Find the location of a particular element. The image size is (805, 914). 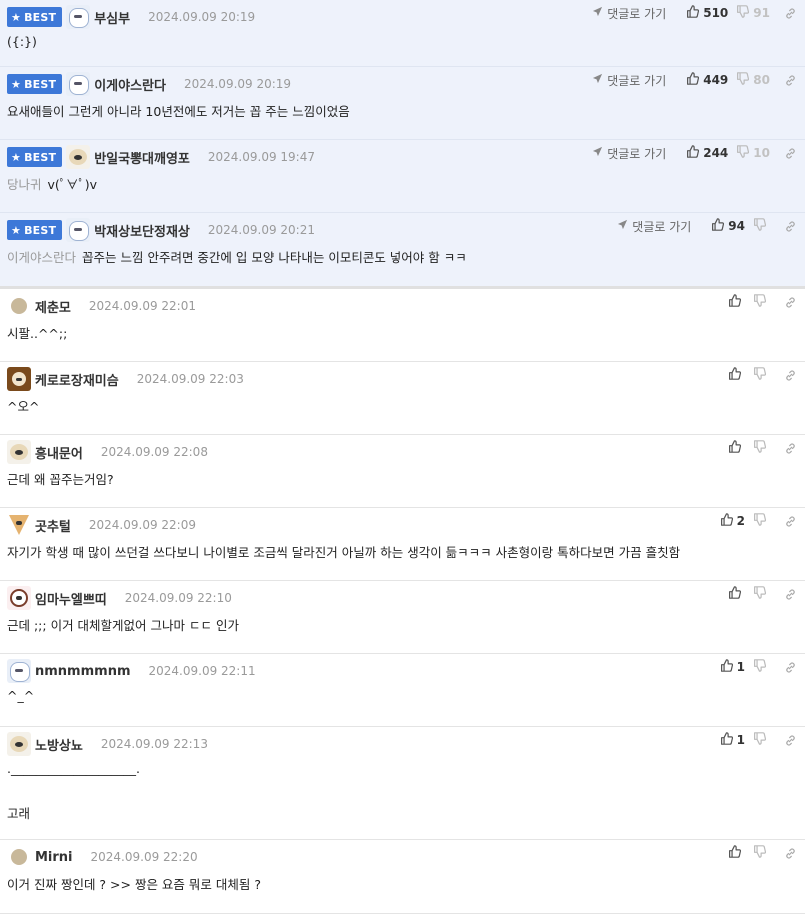

upvote-button: 510 is located at coordinates (707, 13).